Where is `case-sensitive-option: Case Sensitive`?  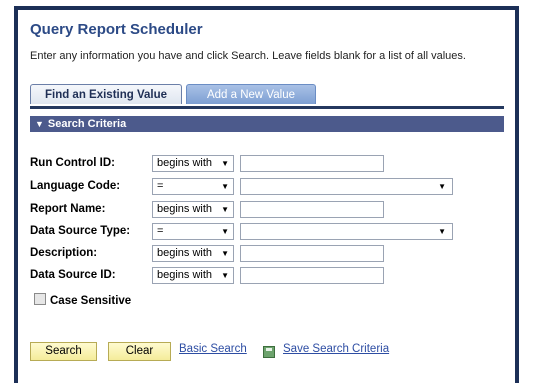 case-sensitive-option: Case Sensitive is located at coordinates (82, 300).